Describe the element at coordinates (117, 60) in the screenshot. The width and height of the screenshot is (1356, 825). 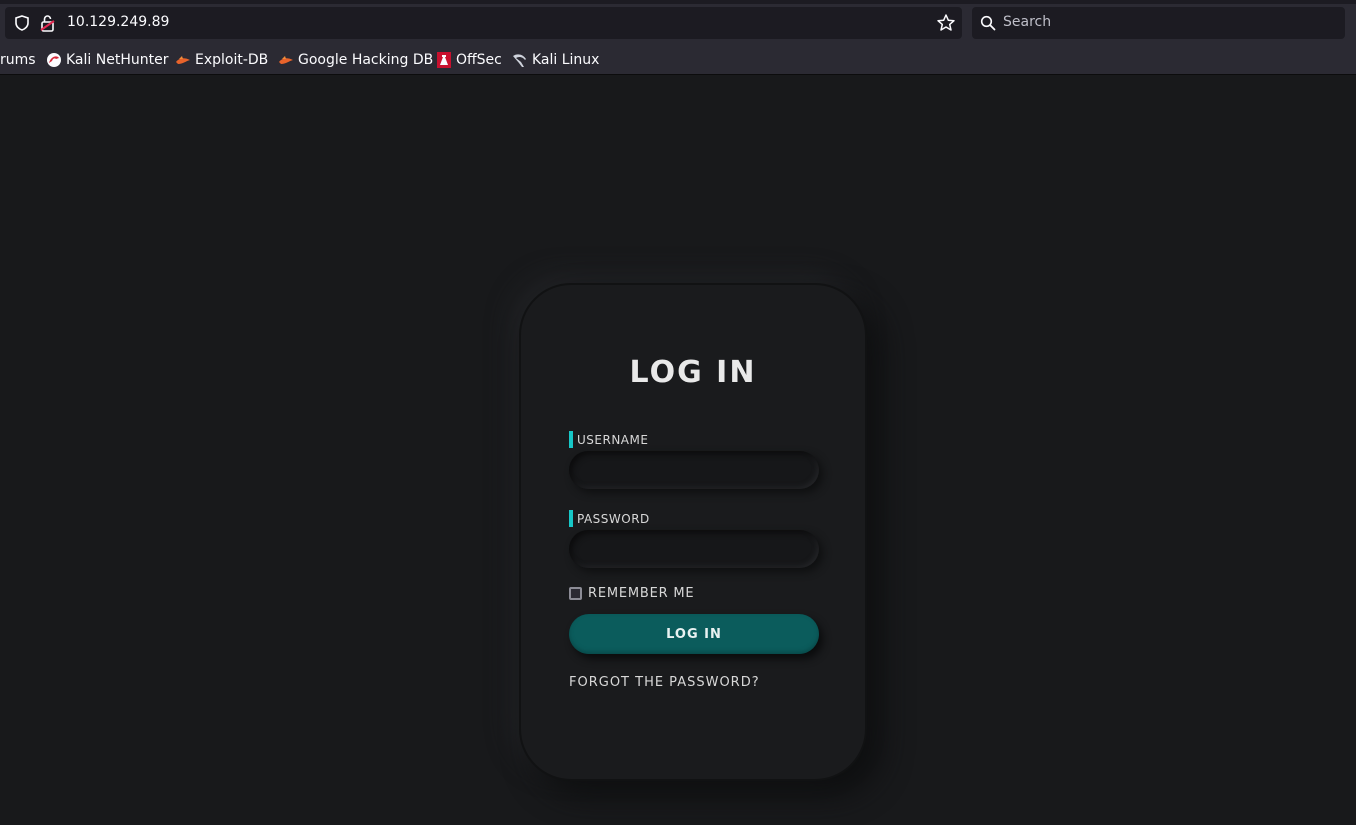
I see `bookmark-label: Kali NetHunter` at that location.